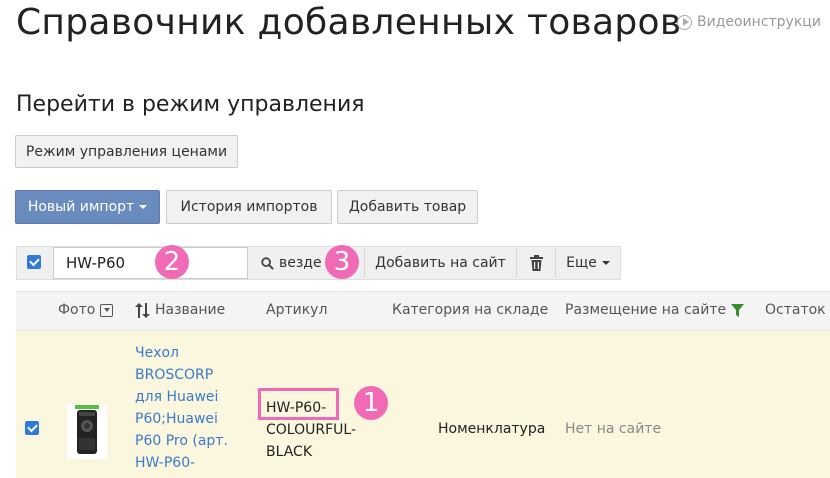  Describe the element at coordinates (142, 310) in the screenshot. I see `sort-icon` at that location.